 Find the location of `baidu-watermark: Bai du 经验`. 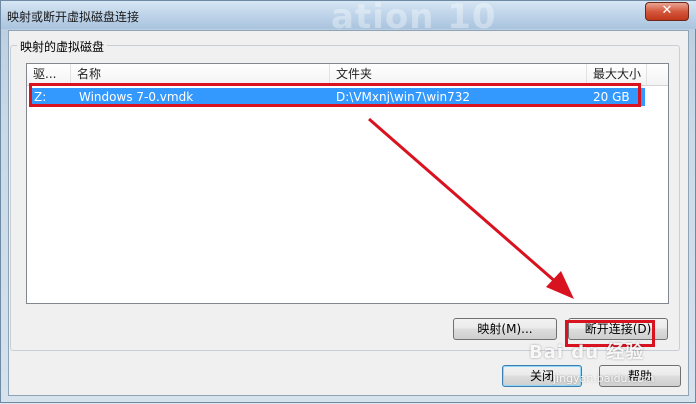

baidu-watermark: Bai du 经验 is located at coordinates (587, 352).